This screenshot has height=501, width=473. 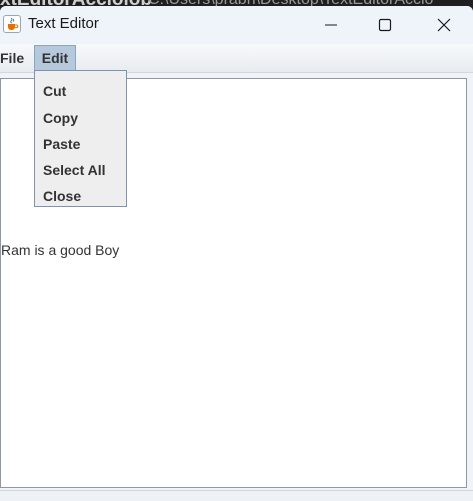 I want to click on menu-item-close: Close, so click(x=80, y=196).